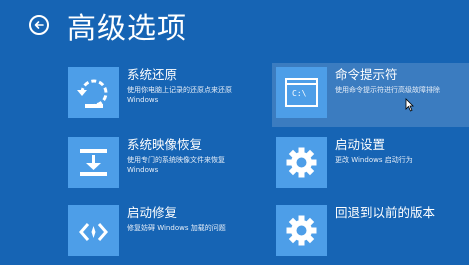  What do you see at coordinates (179, 95) in the screenshot?
I see `option-description: 使用你电脑上记录的还原点来还原 Windows` at bounding box center [179, 95].